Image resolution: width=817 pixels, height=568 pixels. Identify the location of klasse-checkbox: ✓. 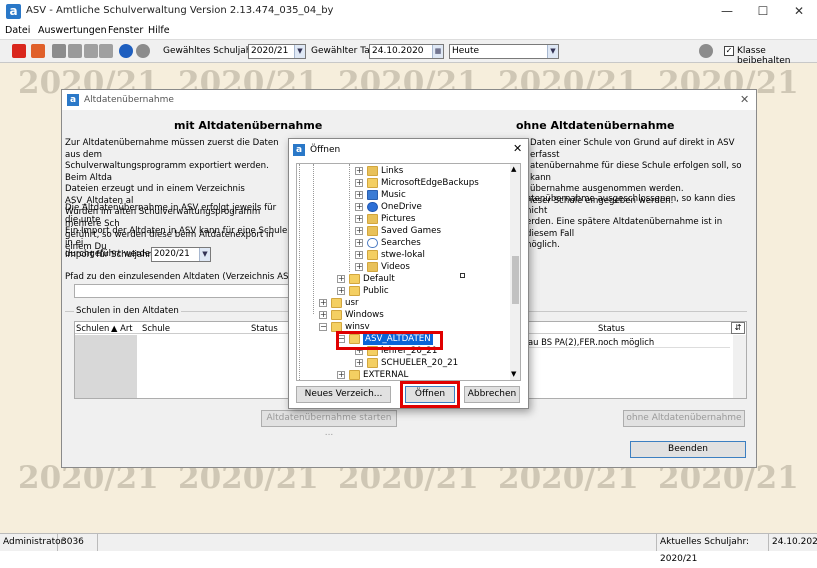
(729, 51).